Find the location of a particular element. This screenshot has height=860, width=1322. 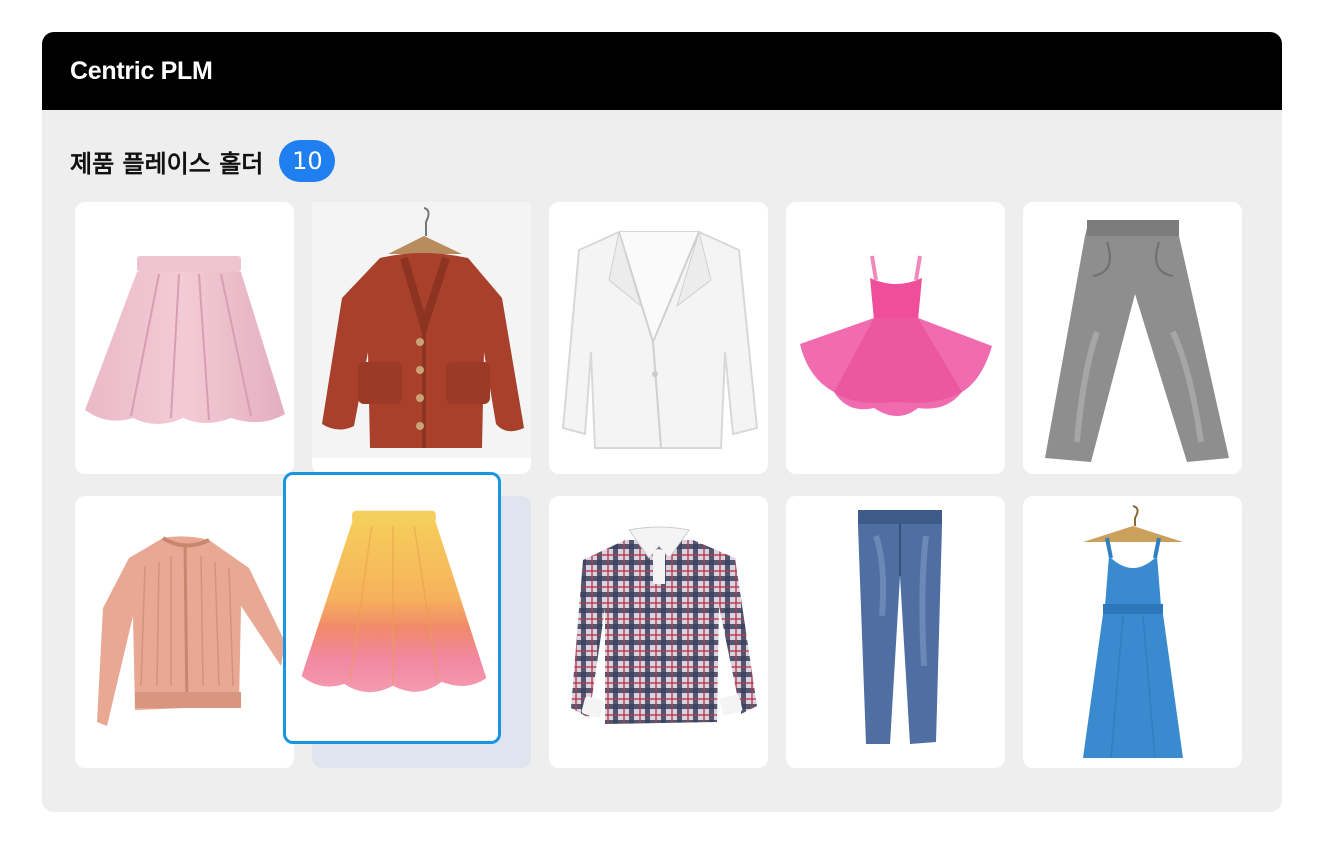

blue-sundress-icon is located at coordinates (1133, 632).